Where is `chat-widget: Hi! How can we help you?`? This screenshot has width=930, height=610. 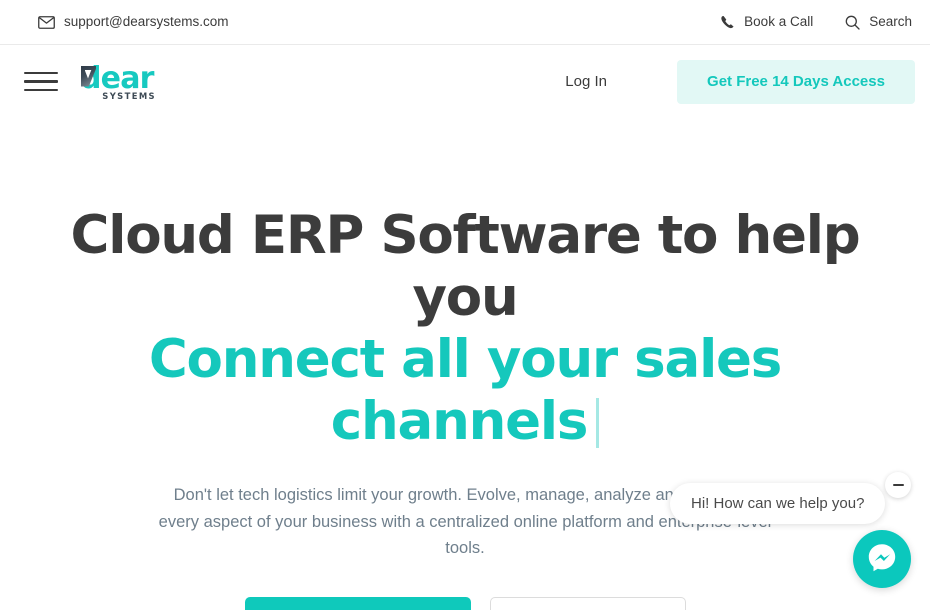 chat-widget: Hi! How can we help you? is located at coordinates (795, 535).